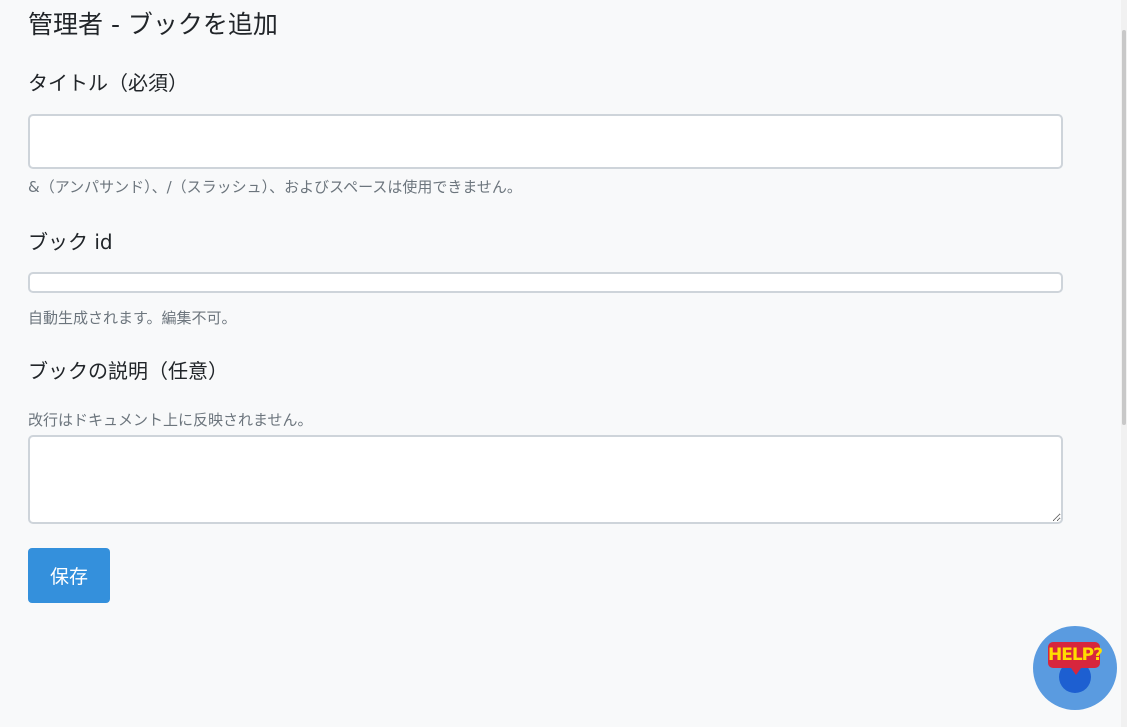 The image size is (1127, 727). Describe the element at coordinates (545, 141) in the screenshot. I see `title-input` at that location.